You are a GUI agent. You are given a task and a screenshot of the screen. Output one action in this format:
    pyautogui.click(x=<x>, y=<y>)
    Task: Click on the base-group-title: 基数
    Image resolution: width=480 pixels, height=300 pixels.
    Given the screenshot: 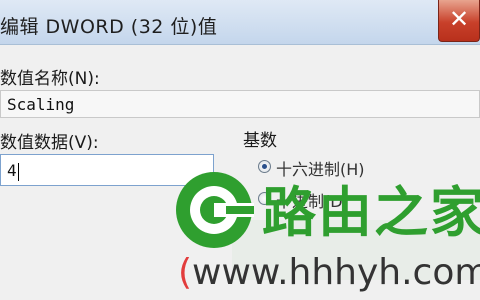 What is the action you would take?
    pyautogui.click(x=260, y=141)
    